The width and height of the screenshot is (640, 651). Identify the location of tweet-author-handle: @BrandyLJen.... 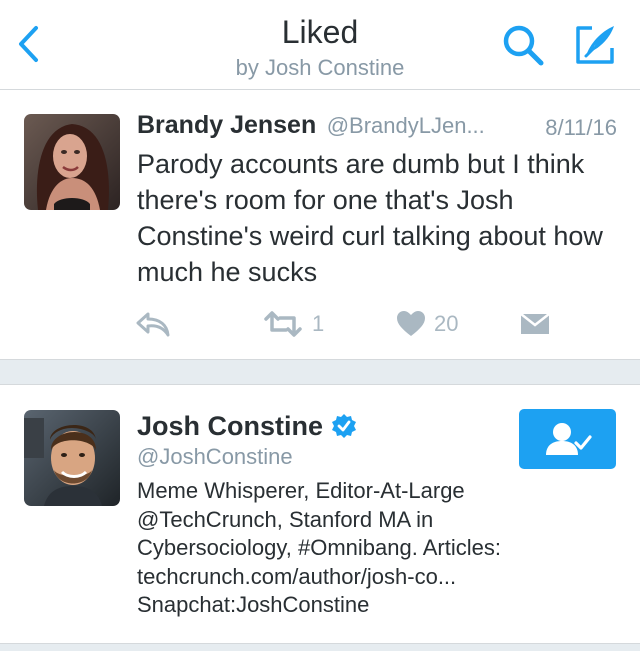
(406, 125).